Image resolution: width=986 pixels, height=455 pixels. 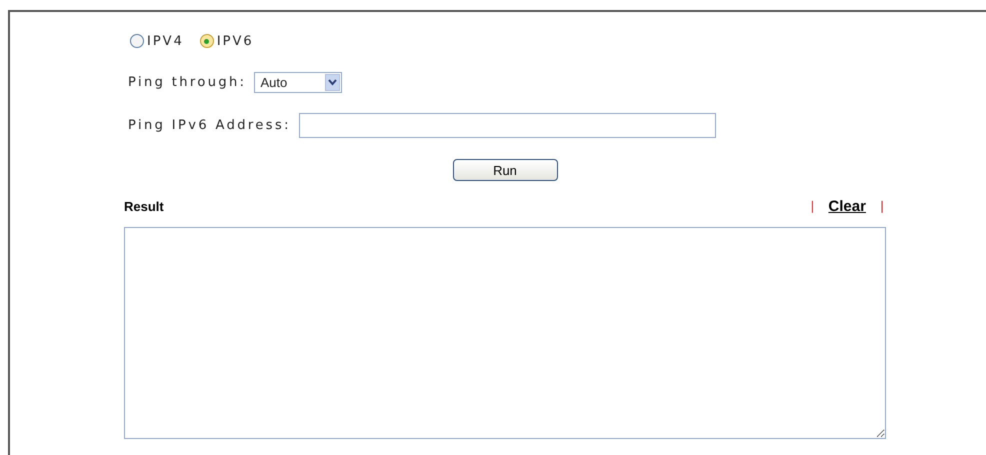 What do you see at coordinates (227, 41) in the screenshot?
I see `radio-option: IPV6` at bounding box center [227, 41].